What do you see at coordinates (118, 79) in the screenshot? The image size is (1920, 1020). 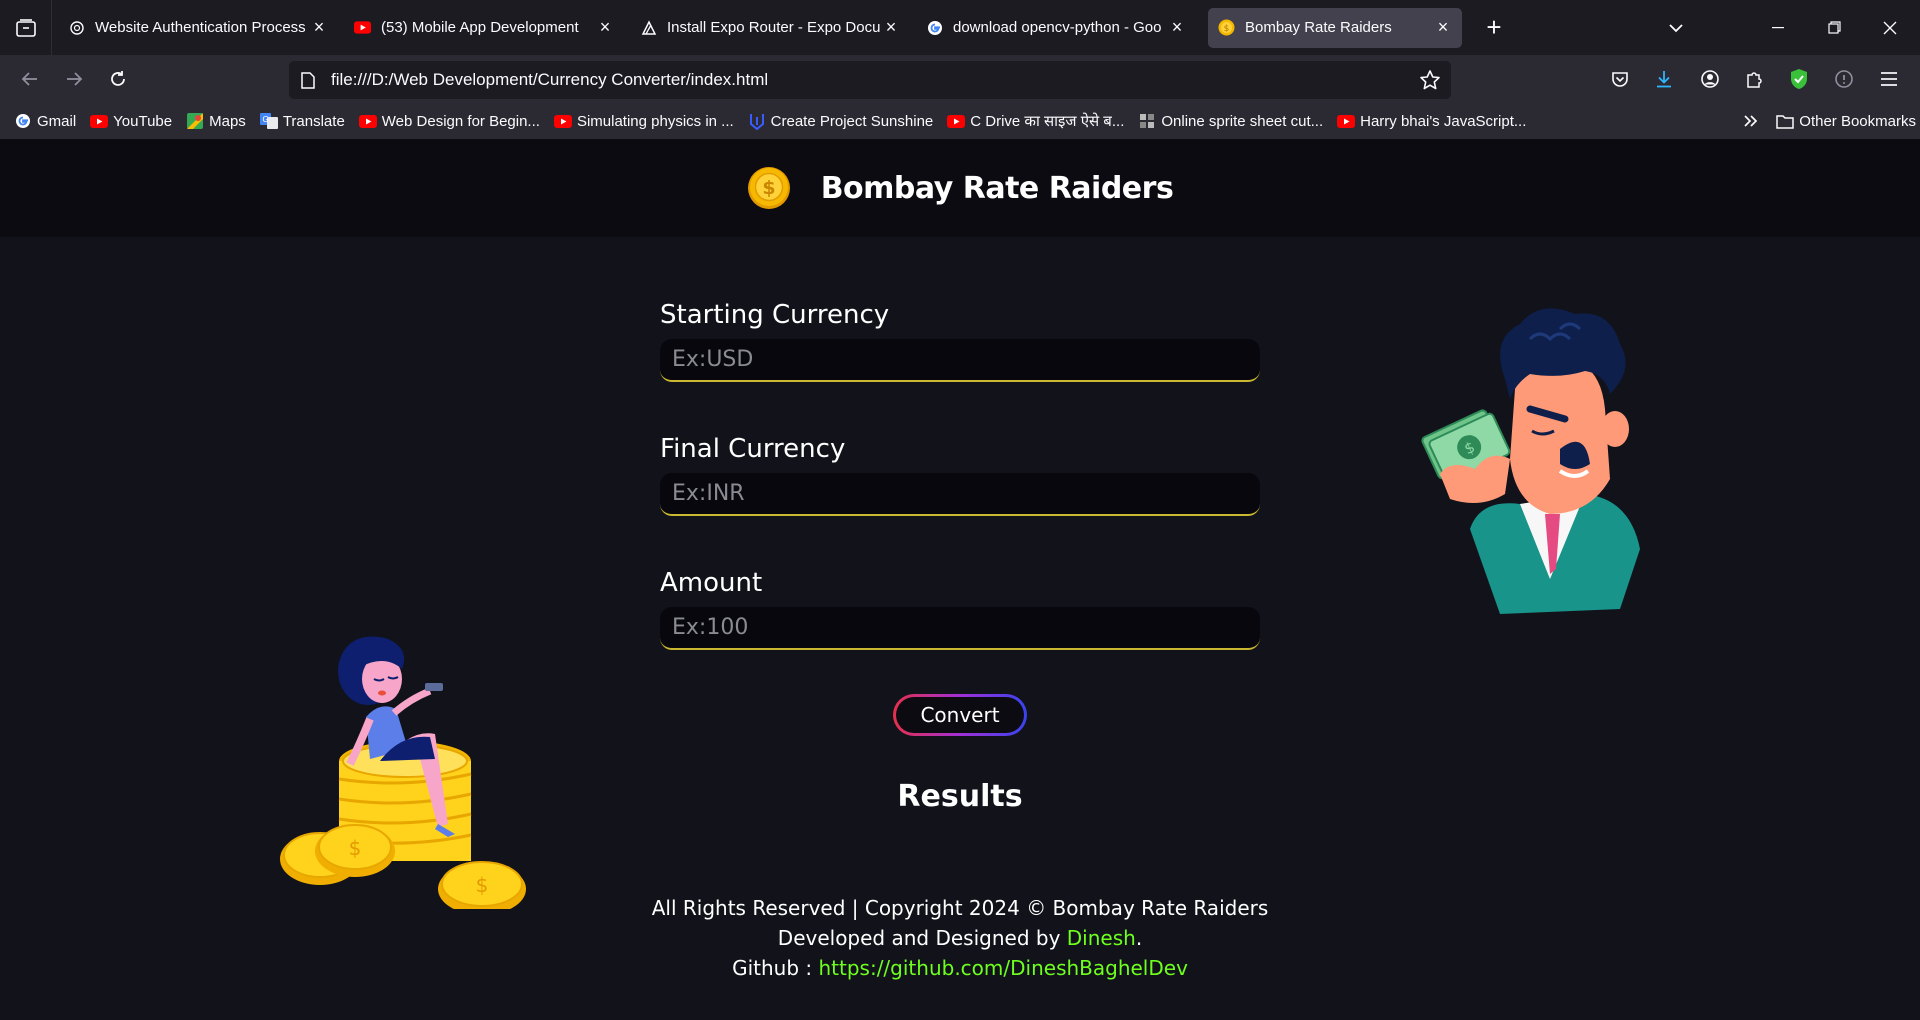 I see `reload-button` at bounding box center [118, 79].